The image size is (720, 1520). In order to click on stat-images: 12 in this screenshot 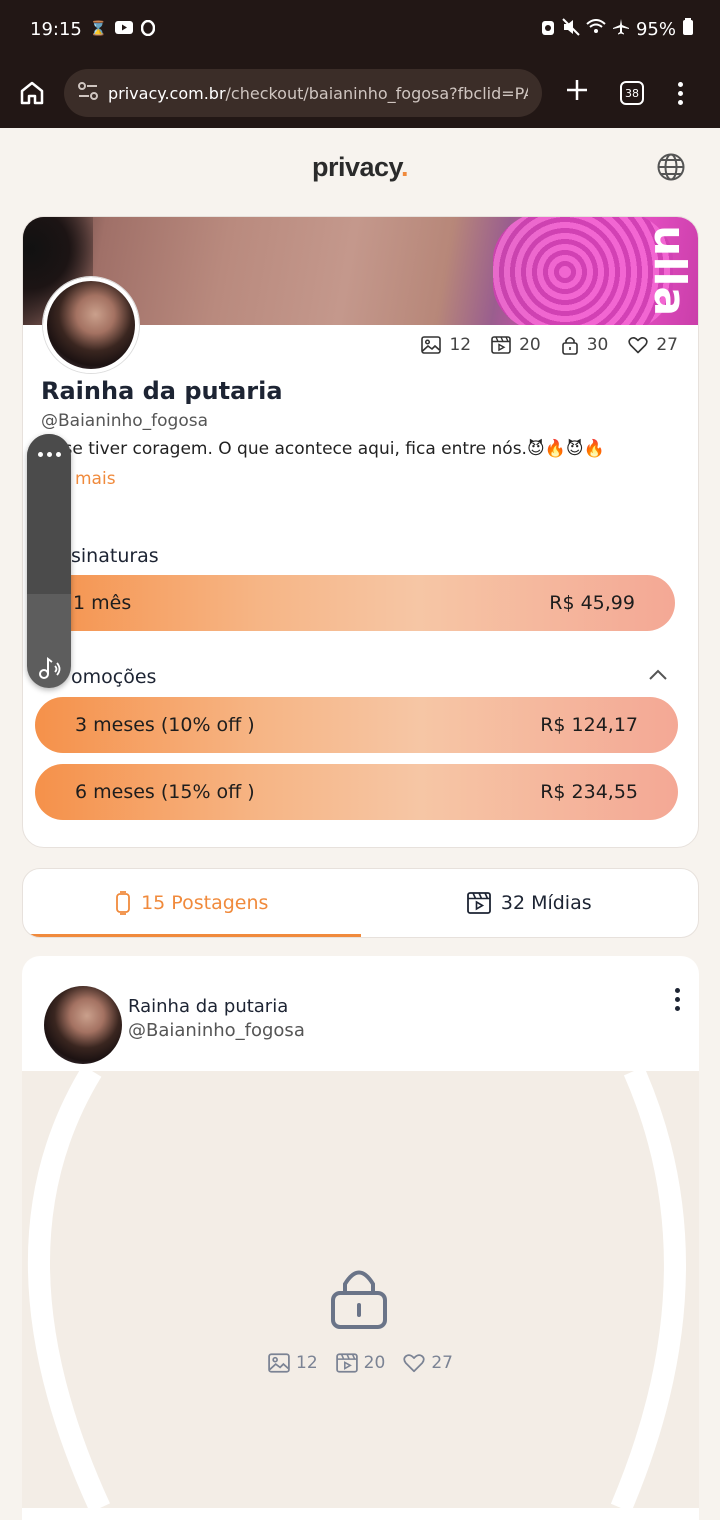, I will do `click(446, 345)`.